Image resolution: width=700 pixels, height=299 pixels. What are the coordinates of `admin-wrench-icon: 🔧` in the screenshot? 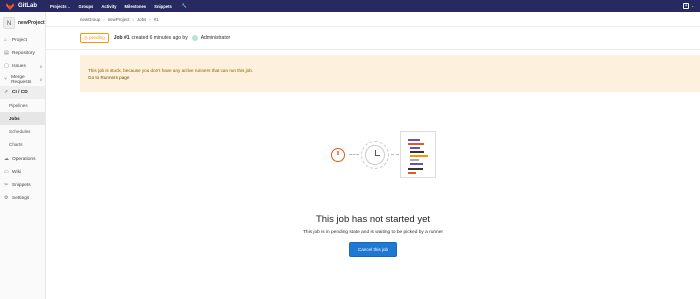 It's located at (184, 6).